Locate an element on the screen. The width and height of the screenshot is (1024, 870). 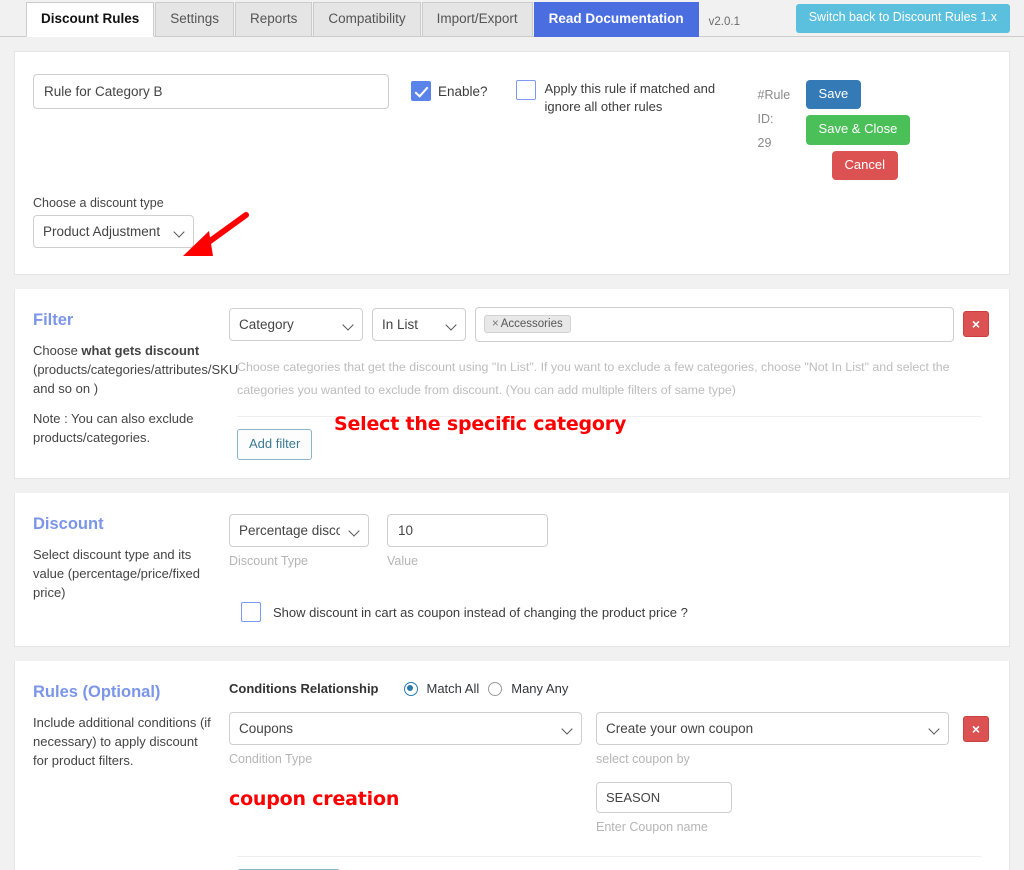
radio-many-any-label: Many Any is located at coordinates (540, 689).